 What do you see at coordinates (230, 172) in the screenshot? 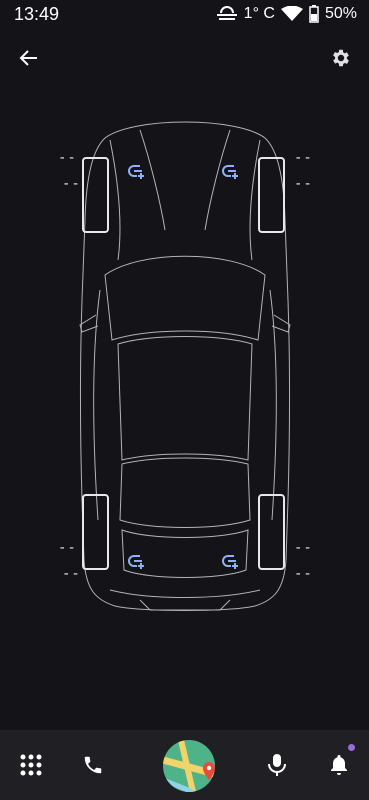
I see `sensor-icon-front-right` at bounding box center [230, 172].